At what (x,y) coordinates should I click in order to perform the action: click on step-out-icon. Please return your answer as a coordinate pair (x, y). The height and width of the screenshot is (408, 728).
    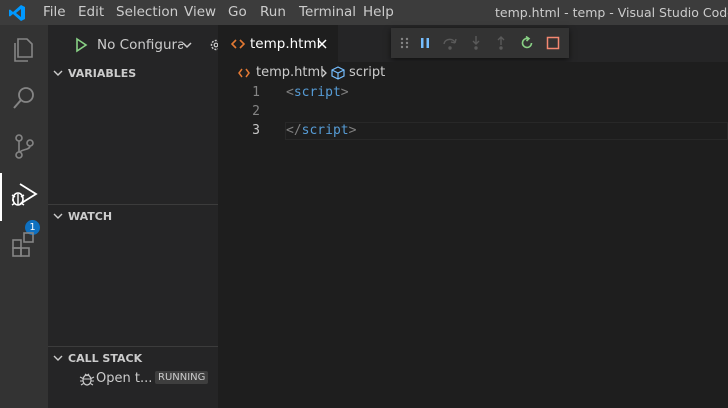
    Looking at the image, I should click on (501, 43).